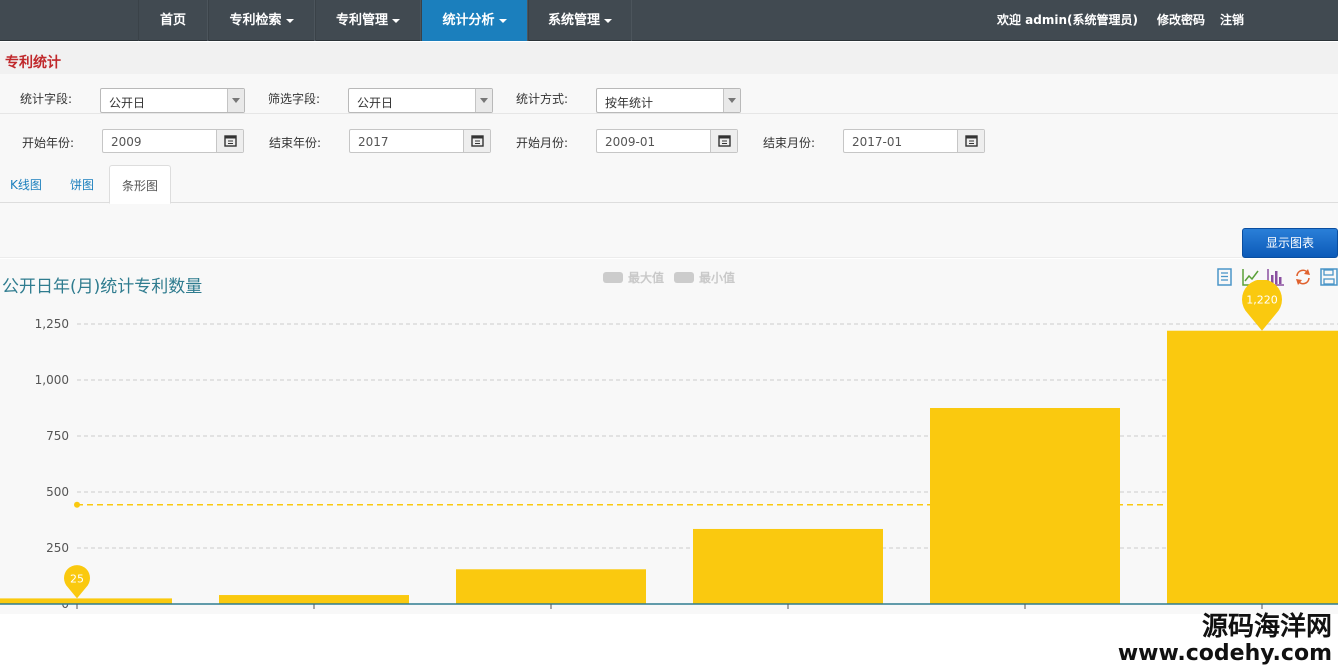 Image resolution: width=1338 pixels, height=668 pixels. What do you see at coordinates (77, 578) in the screenshot?
I see `min-markpoint-label: 25` at bounding box center [77, 578].